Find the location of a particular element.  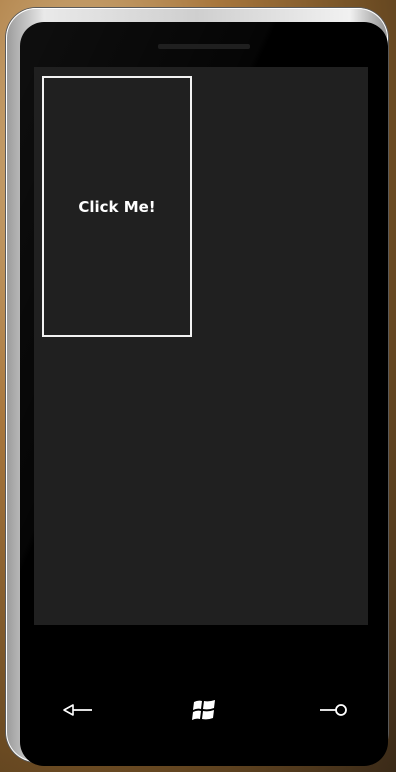

search-icon is located at coordinates (334, 712).